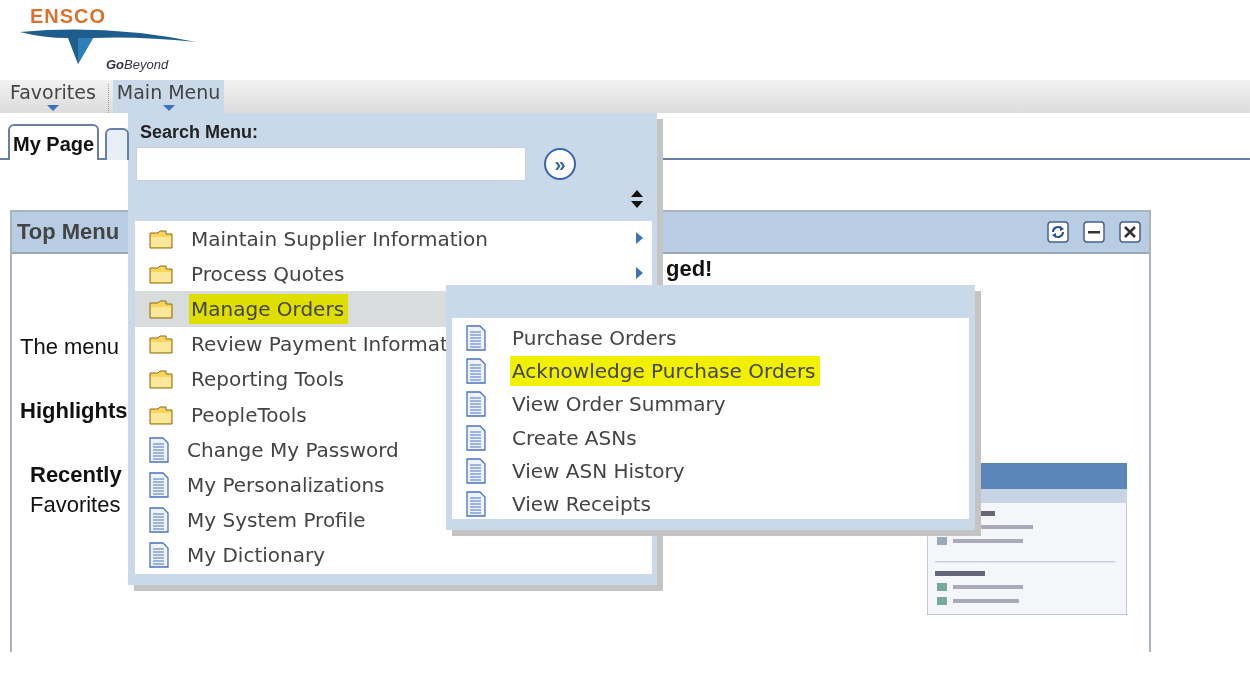 The width and height of the screenshot is (1250, 677). What do you see at coordinates (52, 96) in the screenshot?
I see `menu-bar-item: Favorites` at bounding box center [52, 96].